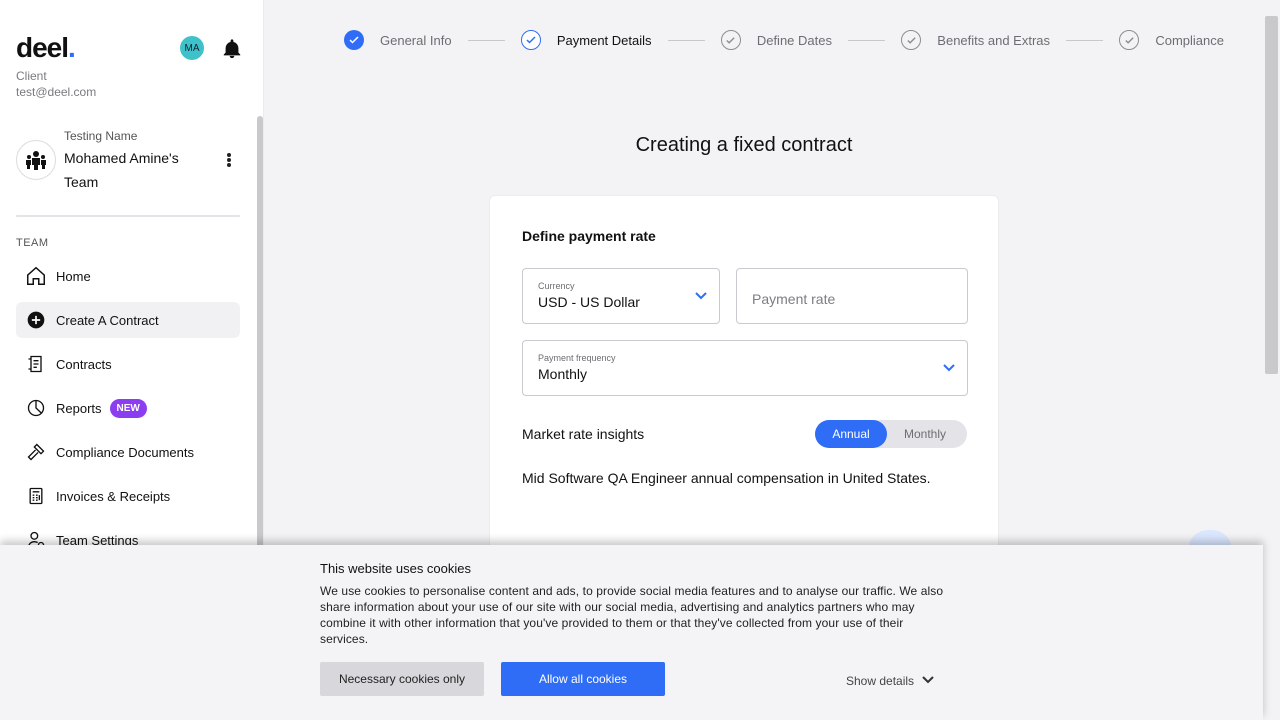 This screenshot has width=1280, height=720. I want to click on section-label-team: TEAM, so click(32, 243).